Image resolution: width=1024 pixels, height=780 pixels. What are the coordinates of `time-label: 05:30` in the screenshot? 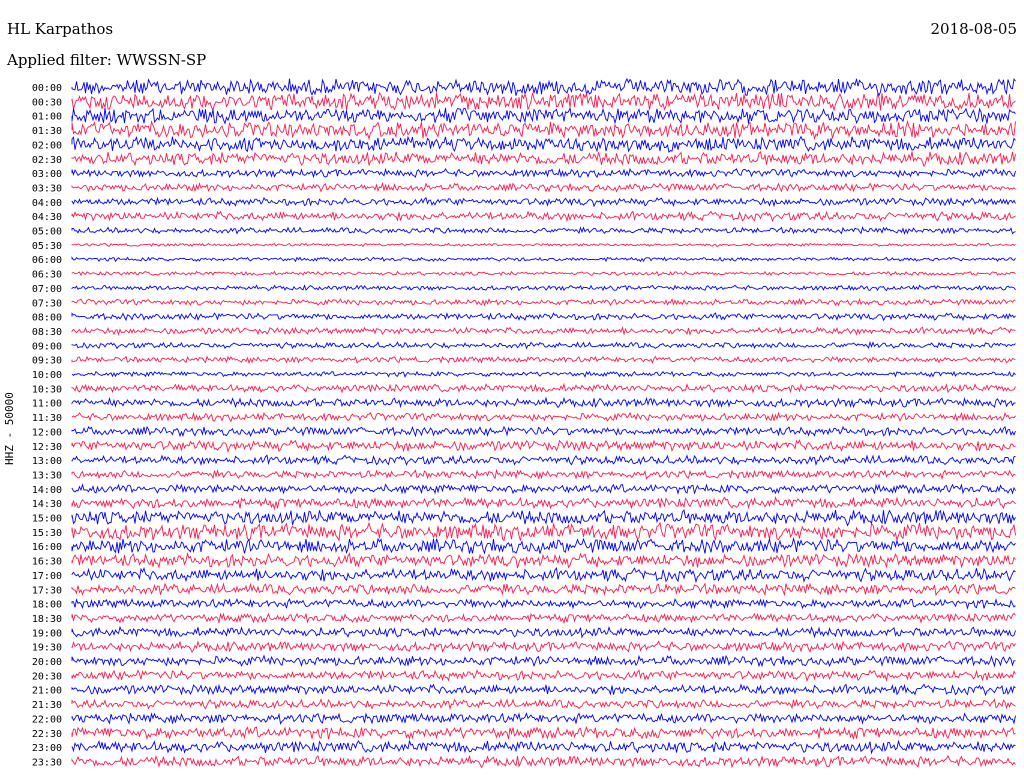 It's located at (47, 246).